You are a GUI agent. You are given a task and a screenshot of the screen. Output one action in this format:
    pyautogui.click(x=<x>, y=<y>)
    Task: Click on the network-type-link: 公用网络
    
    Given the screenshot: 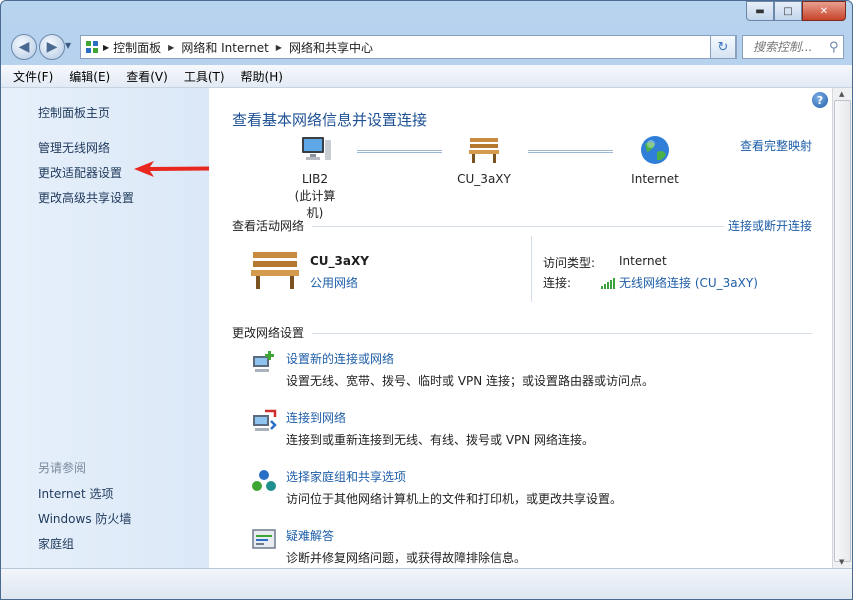 What is the action you would take?
    pyautogui.click(x=334, y=282)
    